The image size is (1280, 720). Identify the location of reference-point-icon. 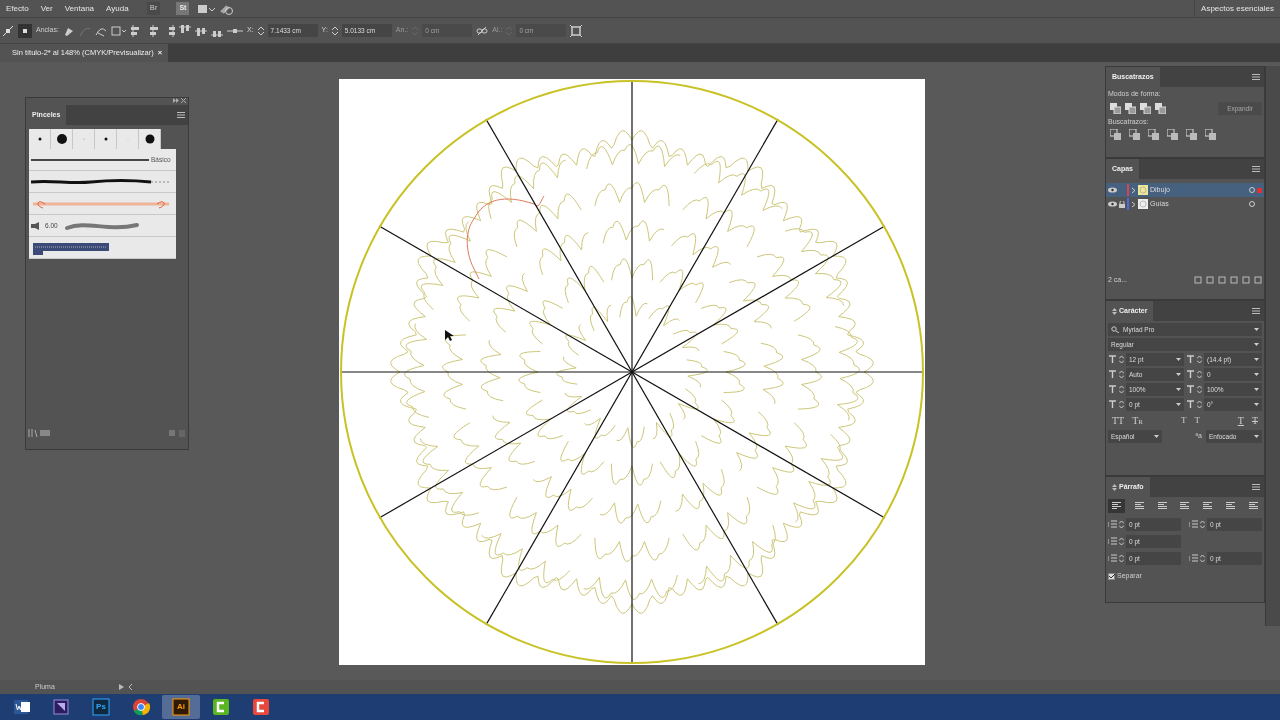
(234, 30).